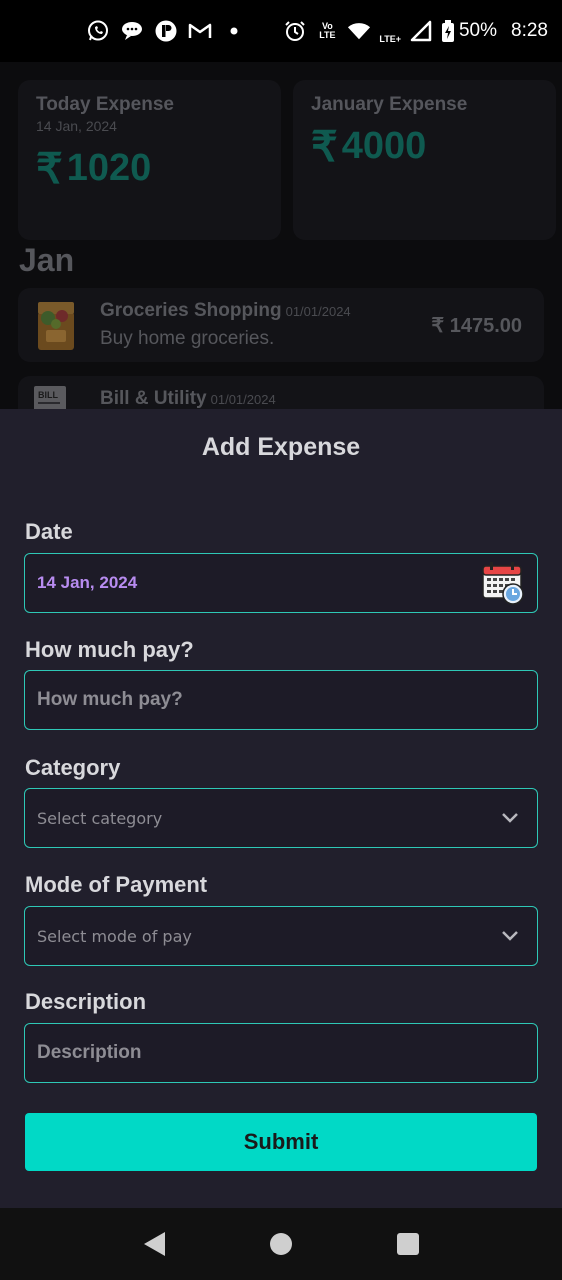  I want to click on expense-price: ₹ 1475.00, so click(476, 326).